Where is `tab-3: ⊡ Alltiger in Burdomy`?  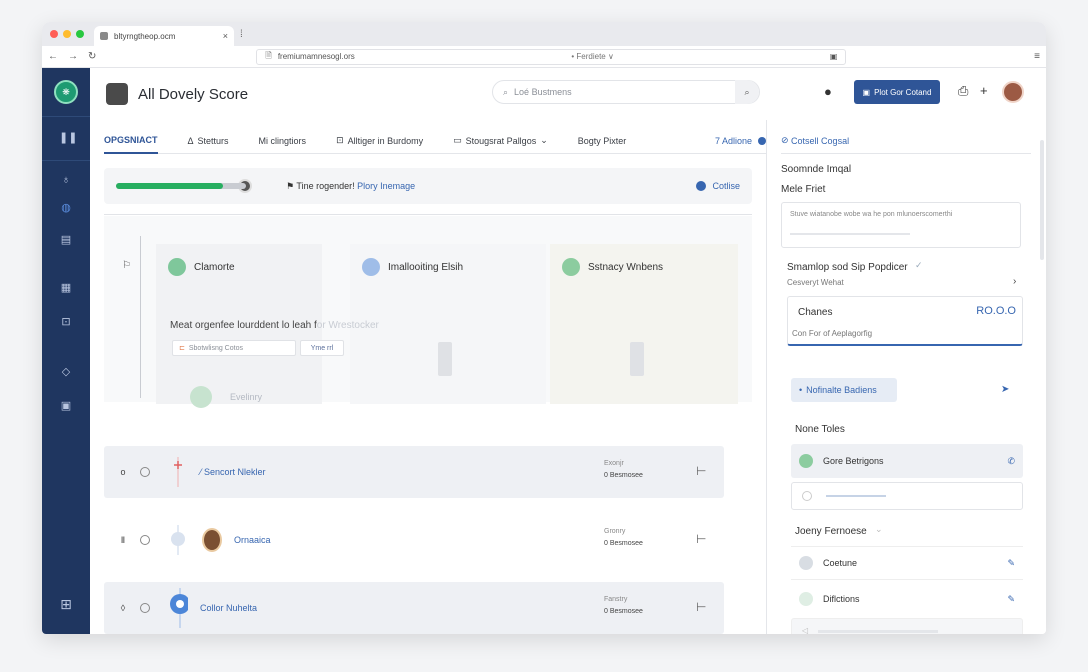
tab-3: ⊡ Alltiger in Burdomy is located at coordinates (379, 141).